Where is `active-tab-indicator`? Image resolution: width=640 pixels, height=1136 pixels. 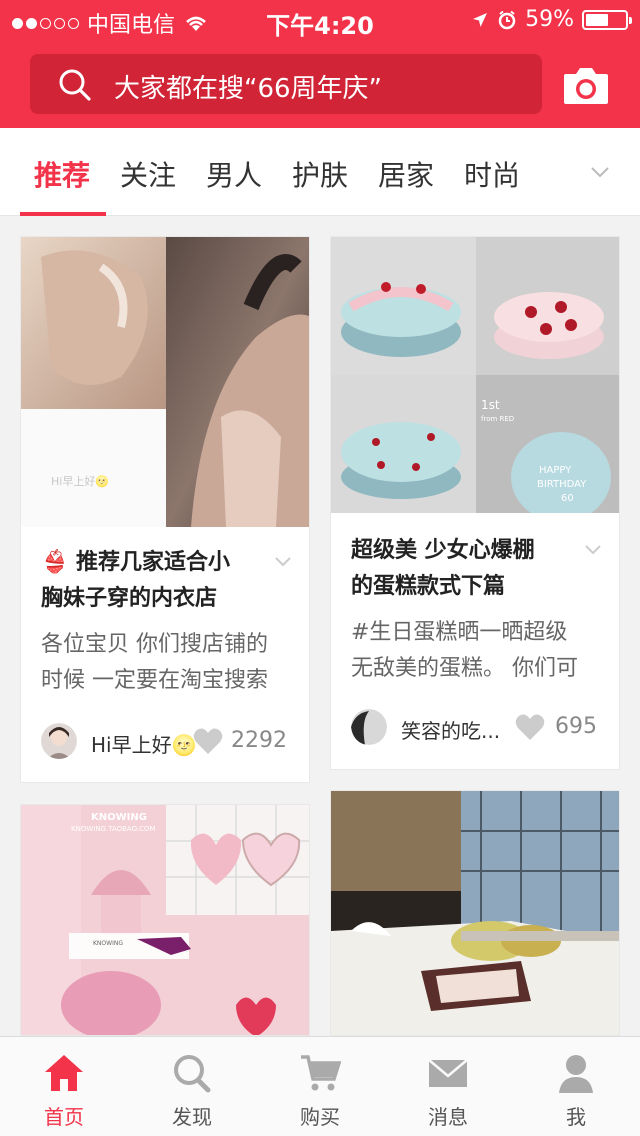 active-tab-indicator is located at coordinates (63, 214).